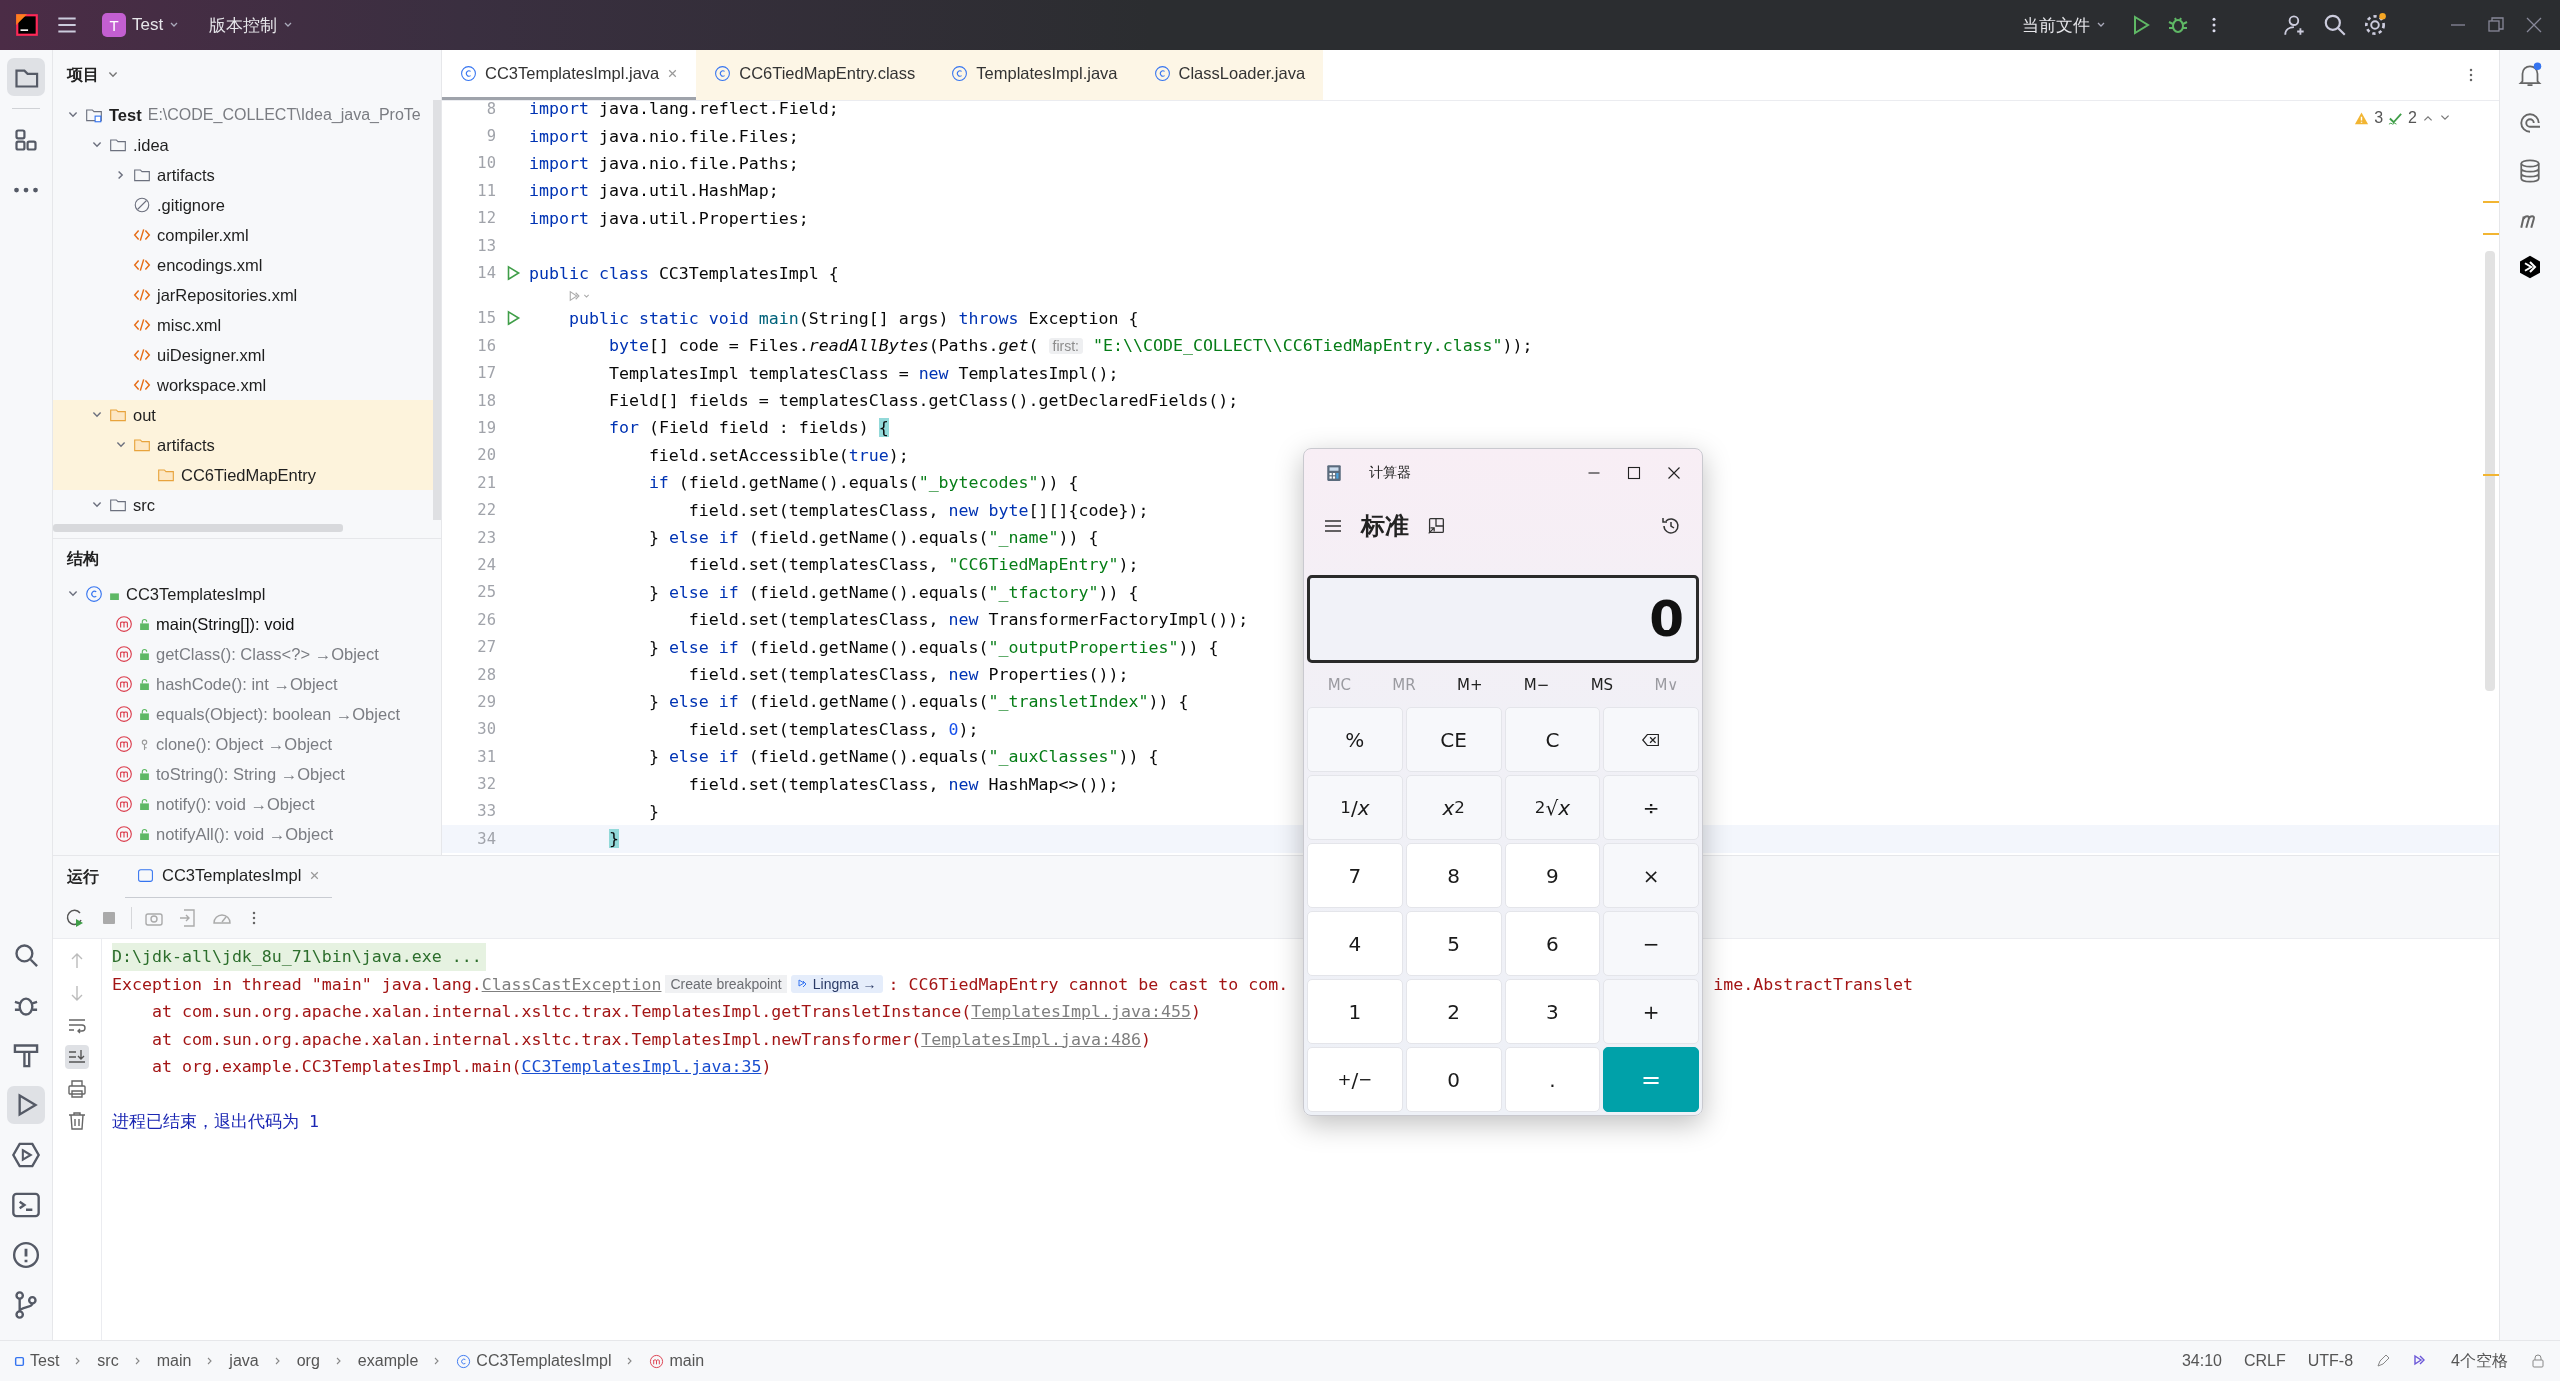 The width and height of the screenshot is (2560, 1381). What do you see at coordinates (1602, 685) in the screenshot?
I see `memory-button: MS` at bounding box center [1602, 685].